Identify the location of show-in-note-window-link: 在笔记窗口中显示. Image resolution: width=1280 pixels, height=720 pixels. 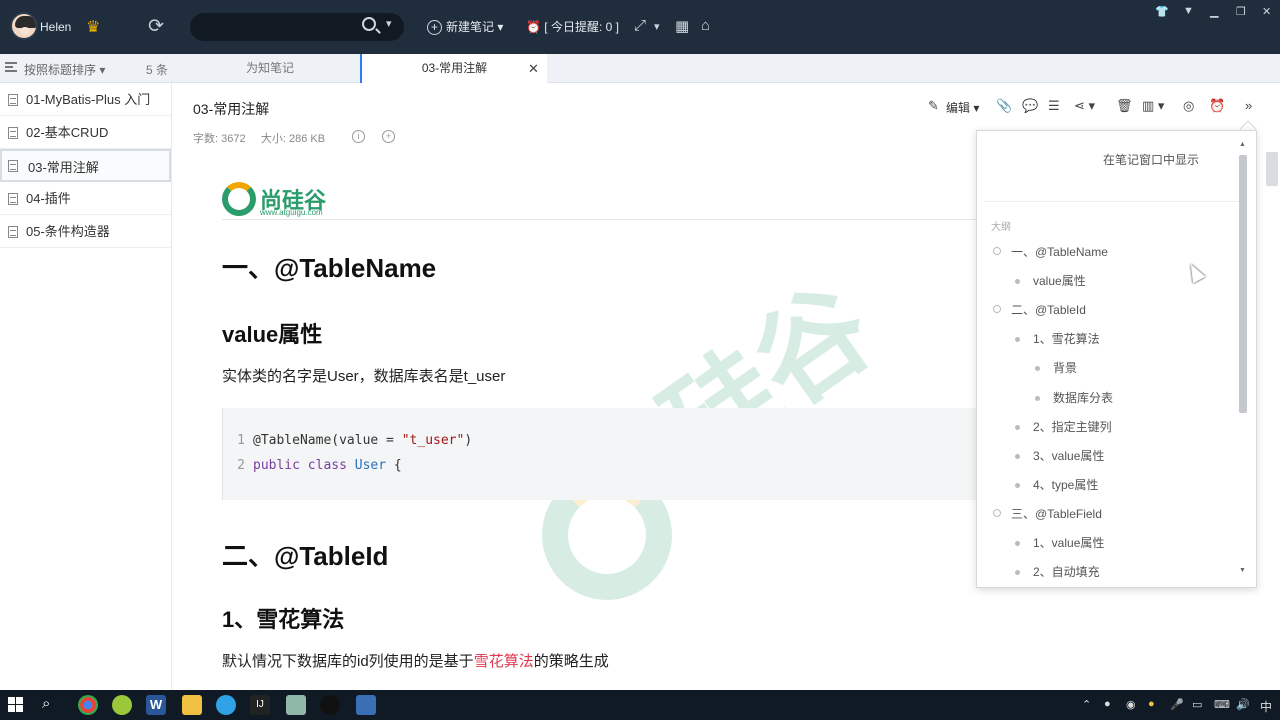
(1151, 159).